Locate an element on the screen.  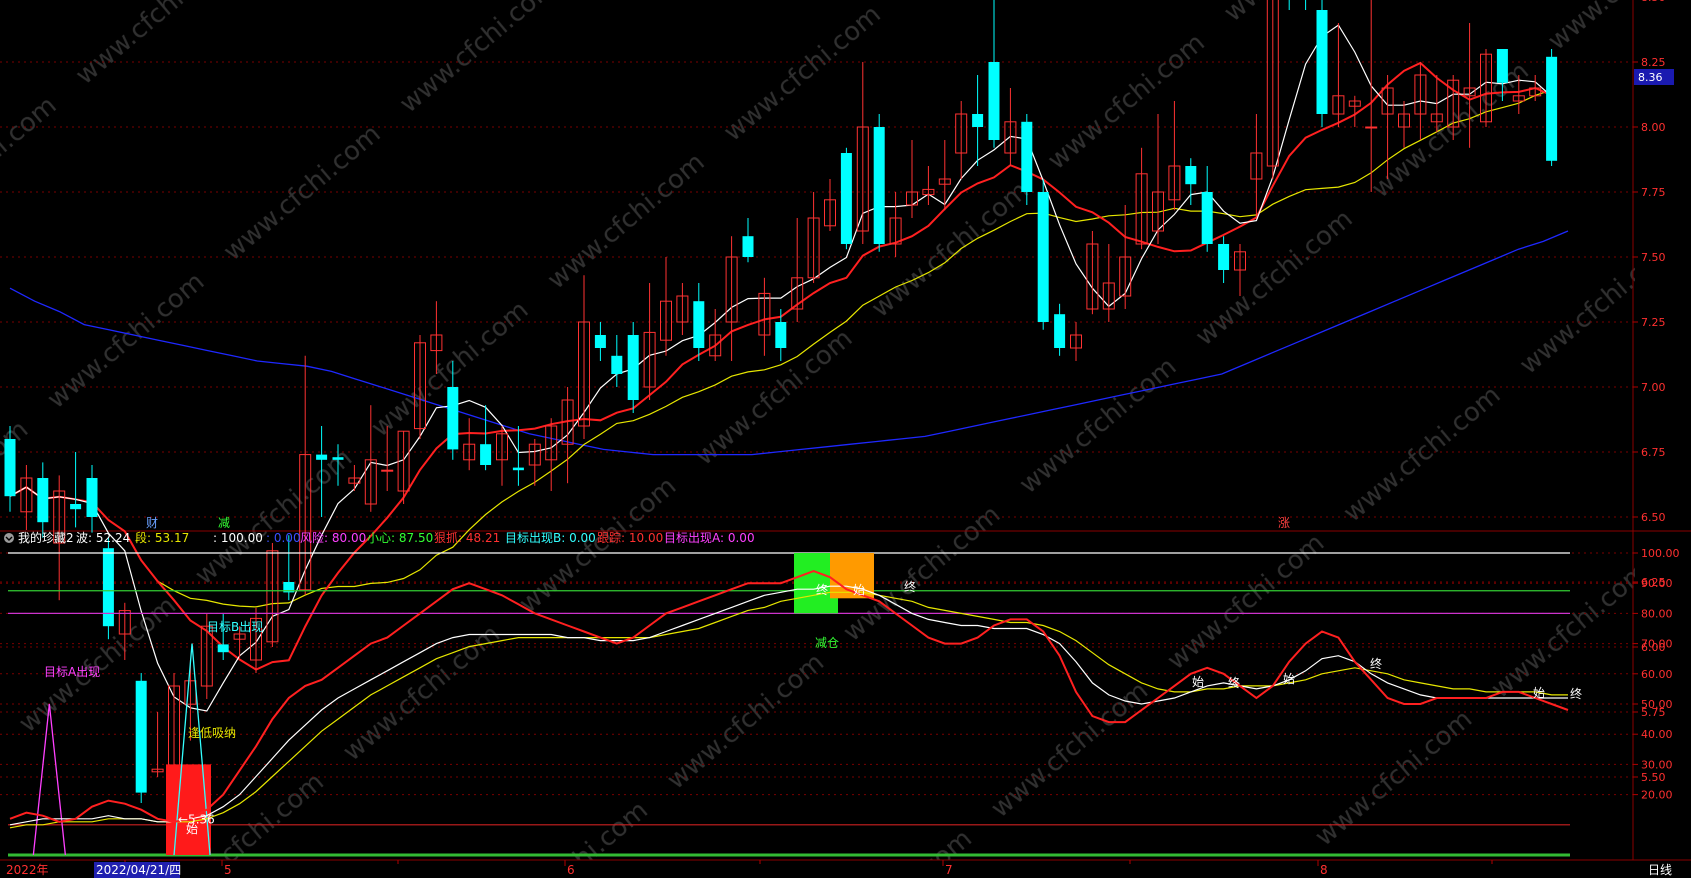
price-tick-label: 7.25 is located at coordinates (1653, 322).